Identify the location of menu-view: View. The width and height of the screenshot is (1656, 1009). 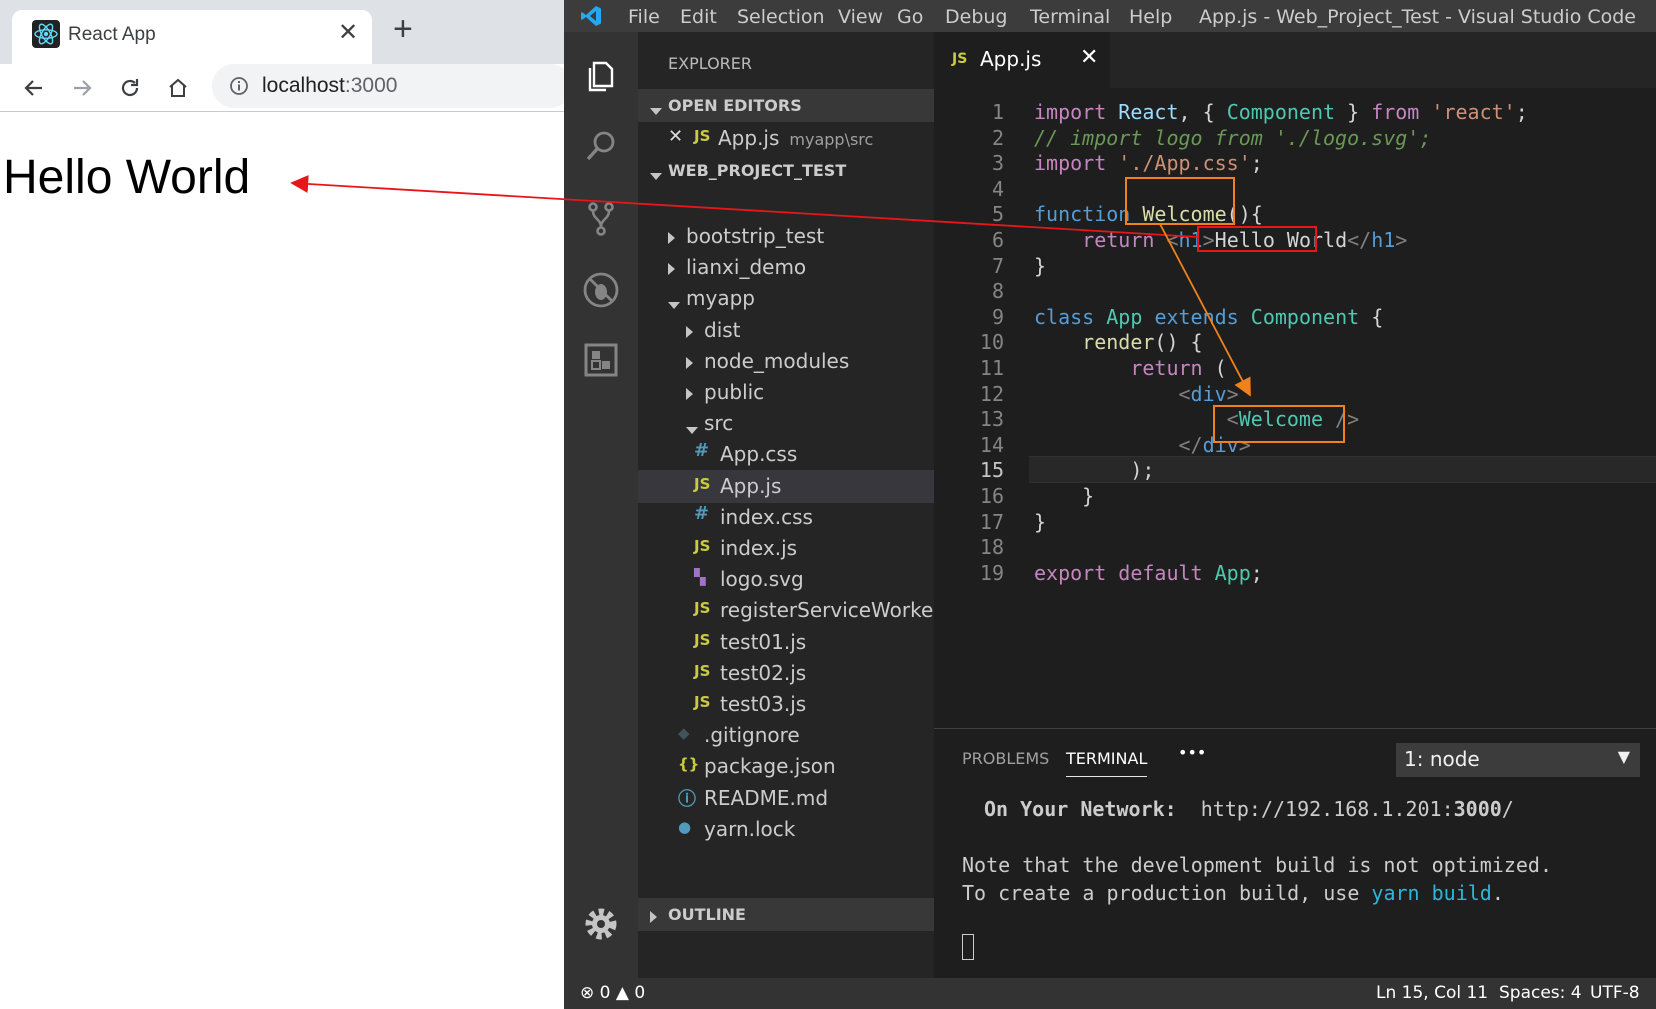
(860, 17).